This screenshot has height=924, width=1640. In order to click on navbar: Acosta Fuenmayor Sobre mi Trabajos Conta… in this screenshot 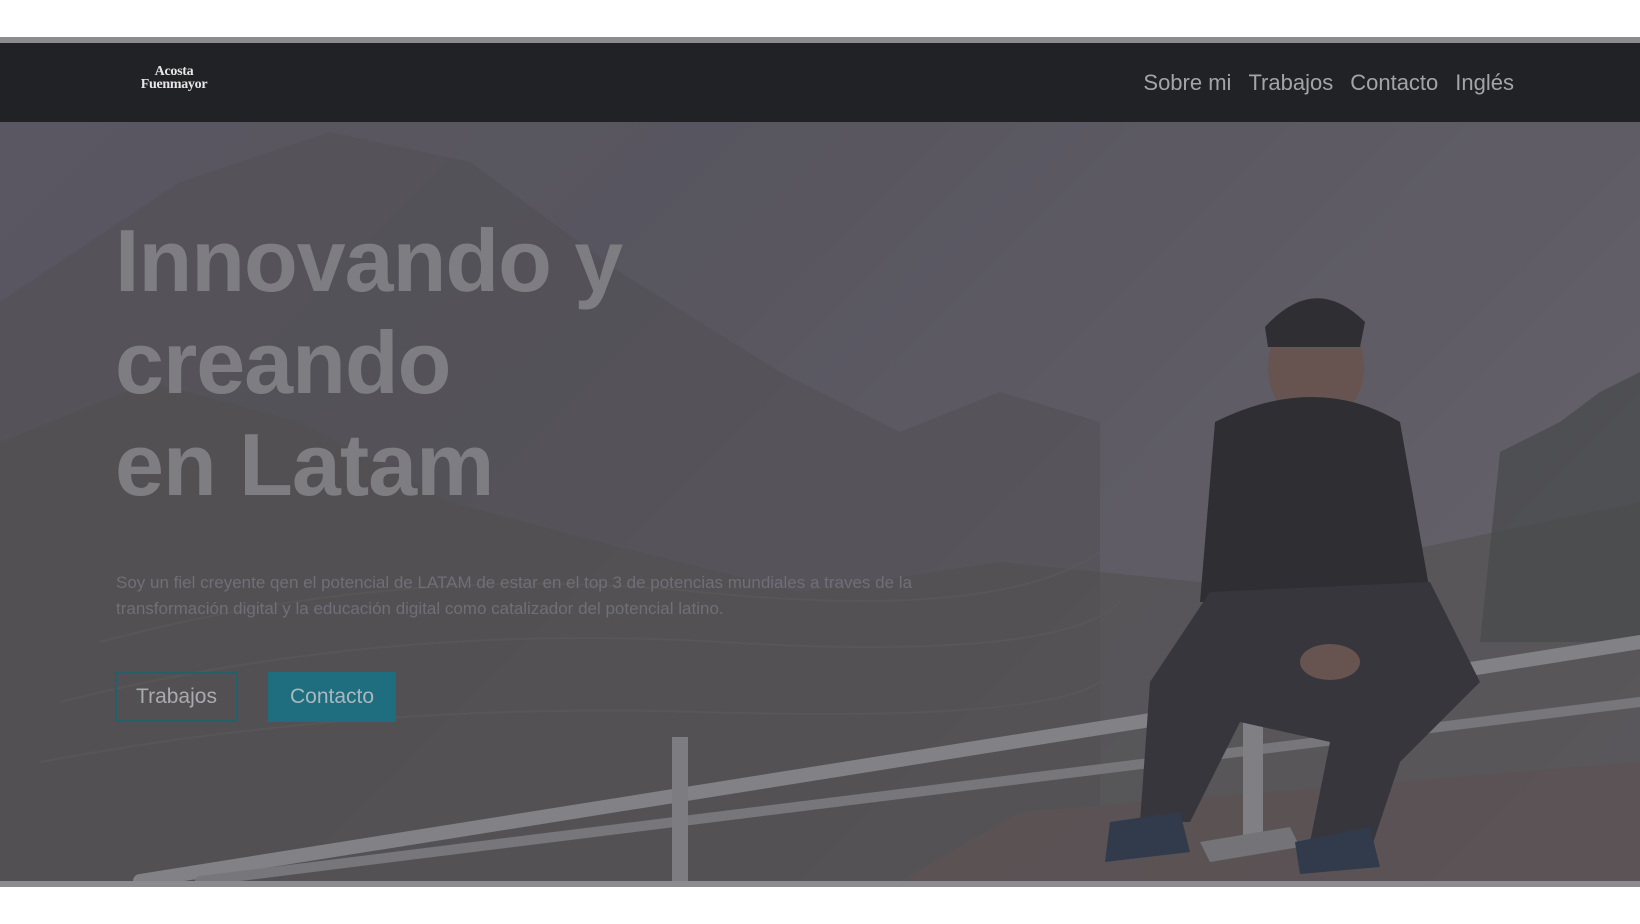, I will do `click(820, 82)`.